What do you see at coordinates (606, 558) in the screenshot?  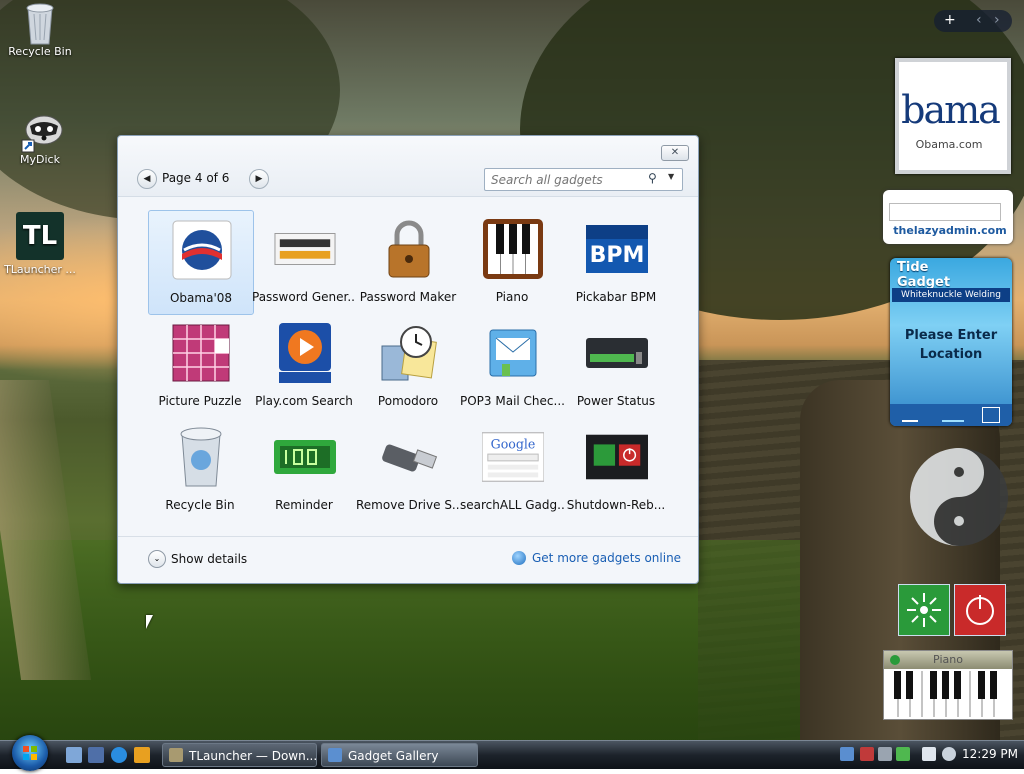 I see `get-more-gadgets-link: Get more gadgets online` at bounding box center [606, 558].